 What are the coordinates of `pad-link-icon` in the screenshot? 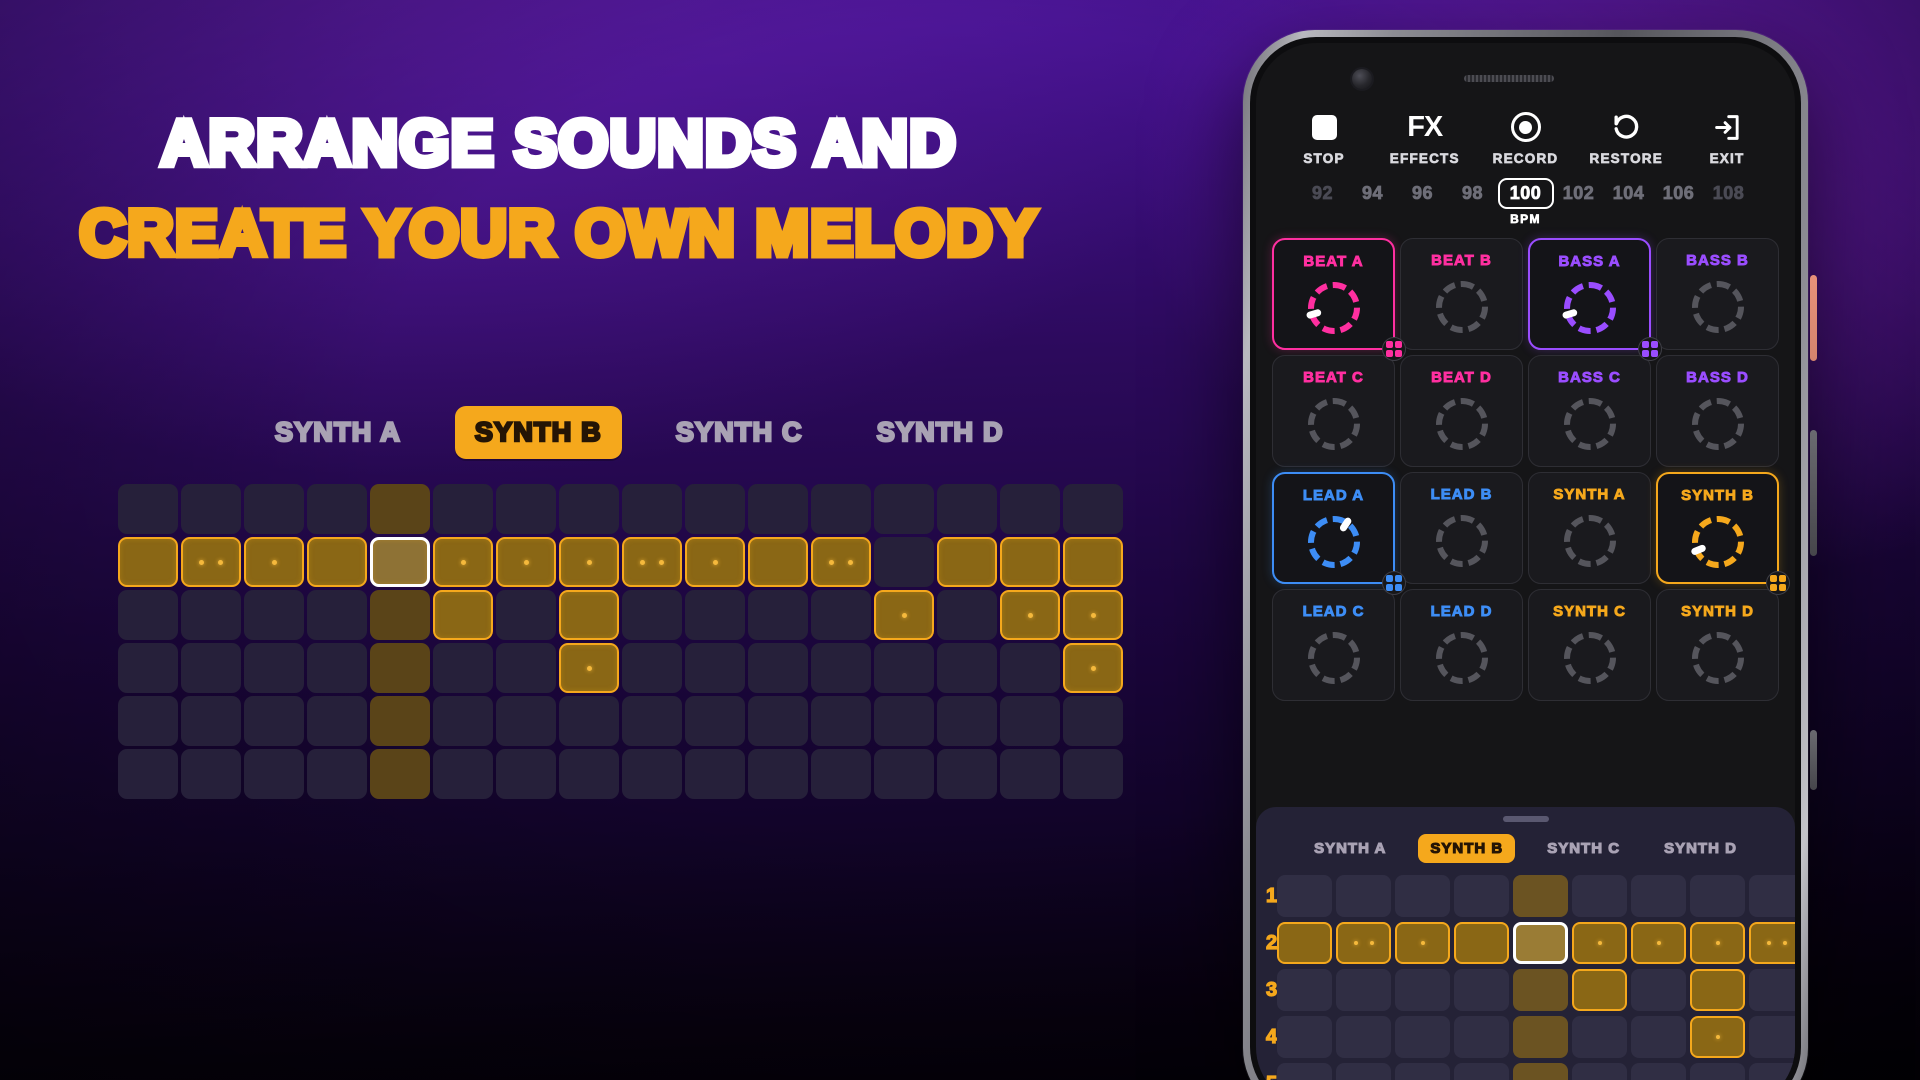 It's located at (1394, 349).